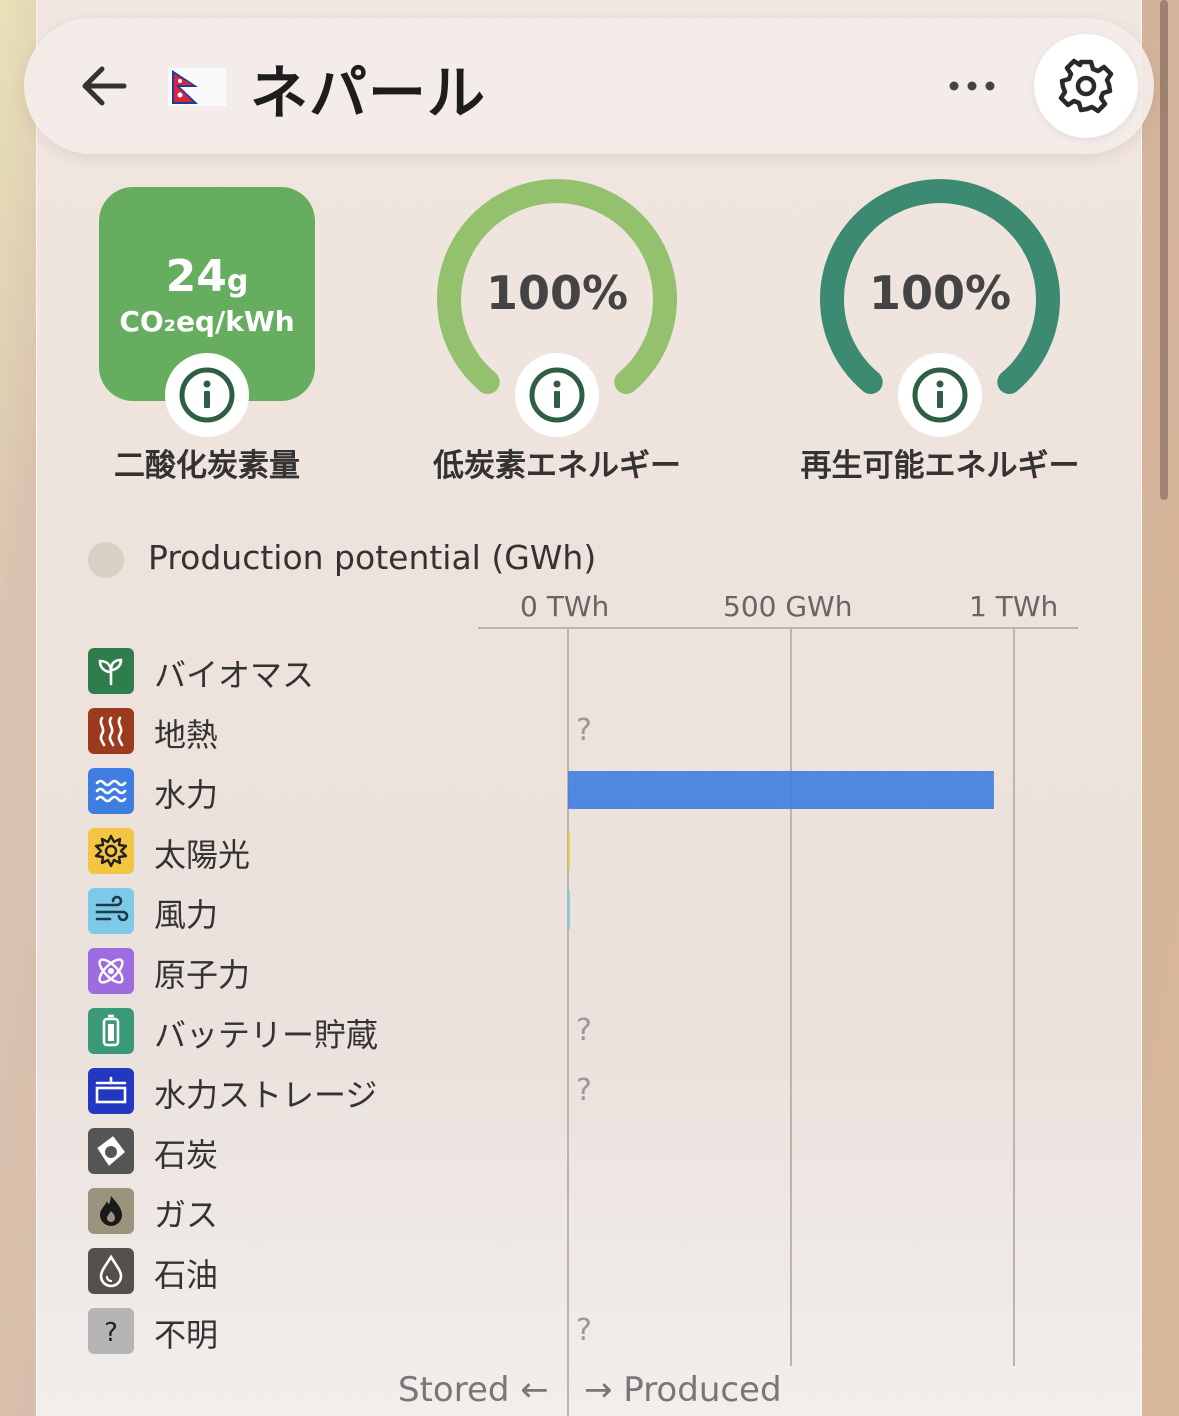 This screenshot has width=1179, height=1416. What do you see at coordinates (186, 1215) in the screenshot?
I see `source-label-gas: ガス` at bounding box center [186, 1215].